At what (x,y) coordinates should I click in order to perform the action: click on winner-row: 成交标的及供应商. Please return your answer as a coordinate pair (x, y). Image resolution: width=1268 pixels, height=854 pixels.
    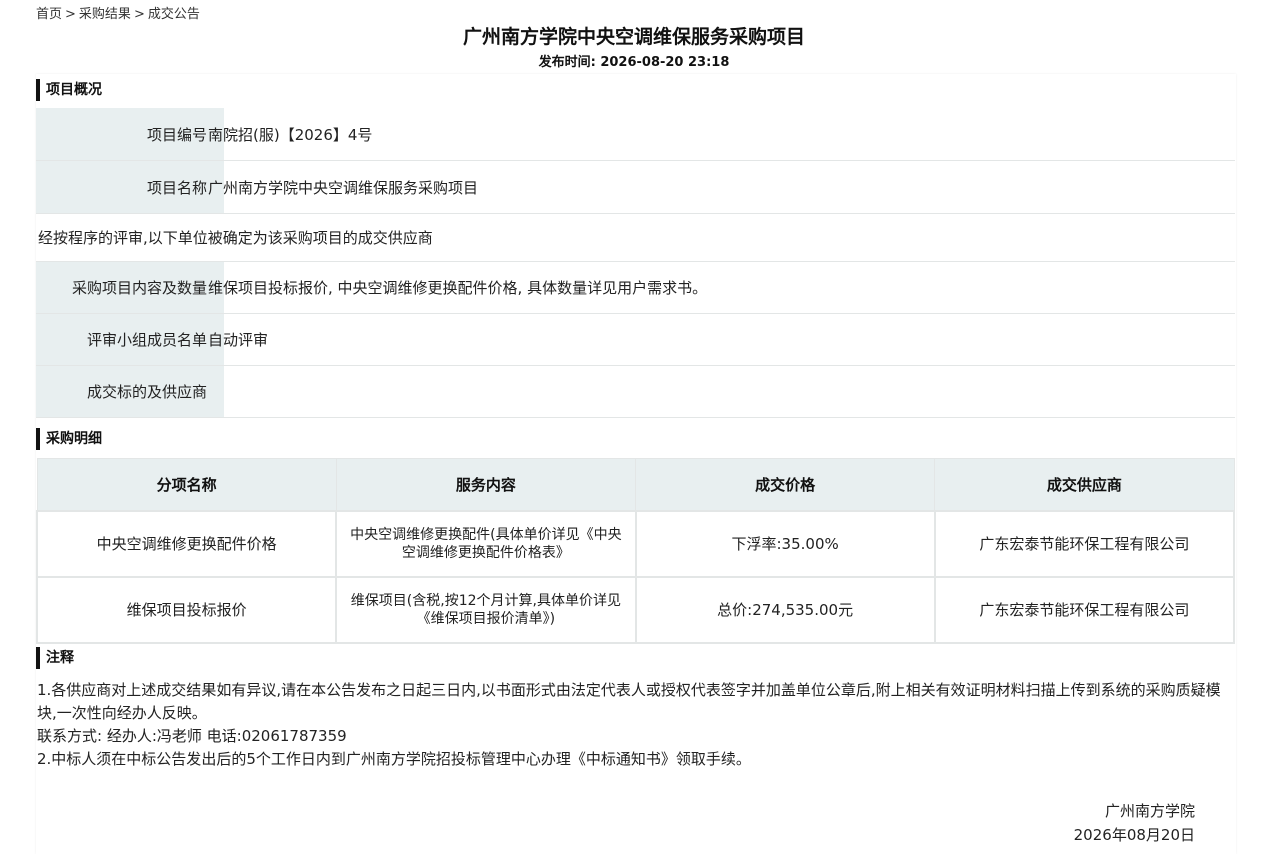
    Looking at the image, I should click on (635, 392).